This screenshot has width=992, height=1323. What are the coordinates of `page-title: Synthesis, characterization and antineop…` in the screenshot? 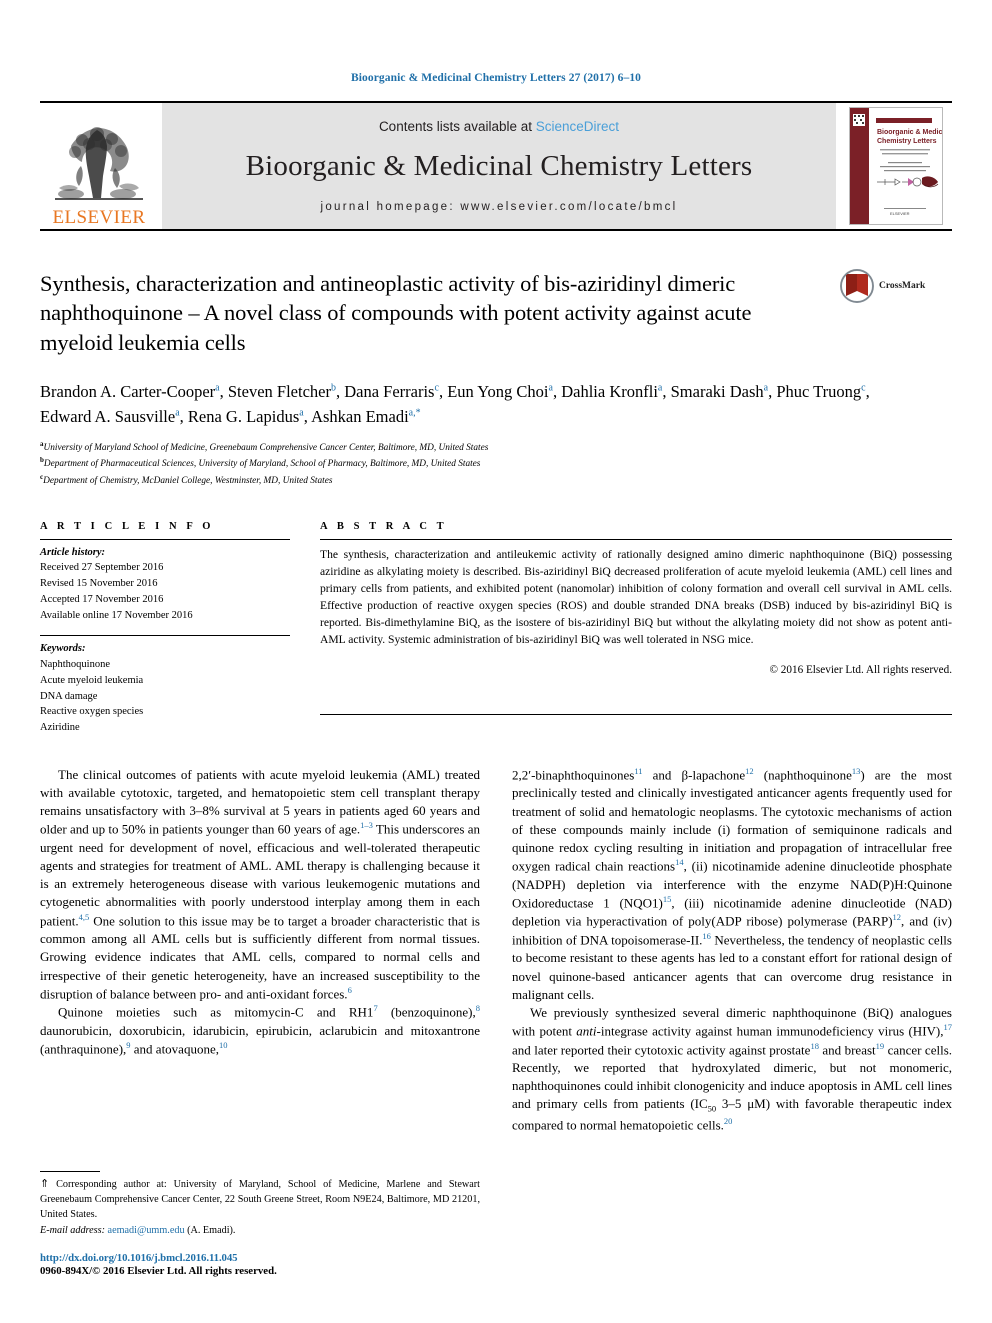 It's located at (396, 313).